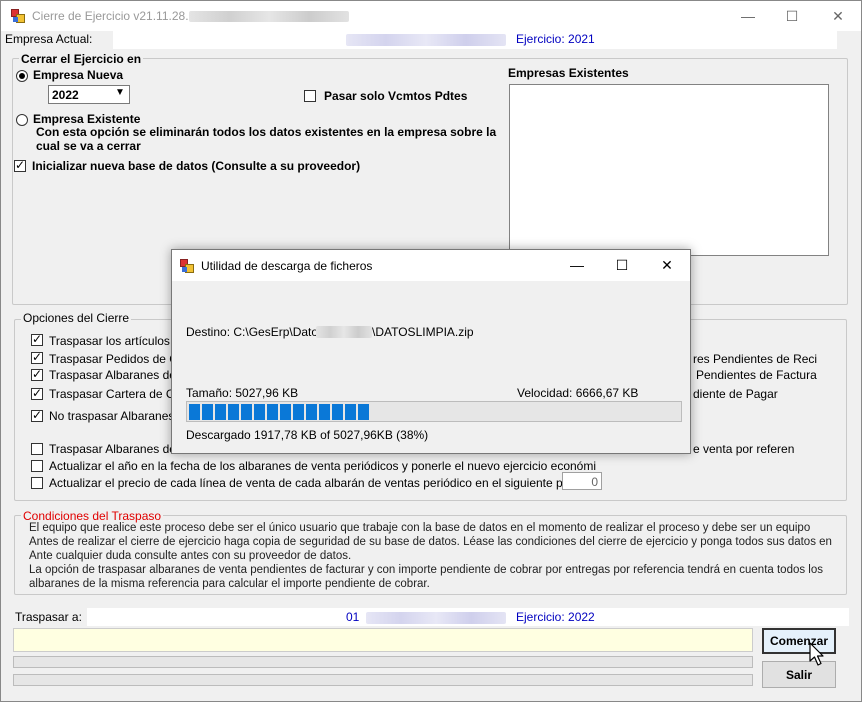 This screenshot has width=862, height=702. I want to click on option-label: Traspasar Cartera de Co, so click(115, 394).